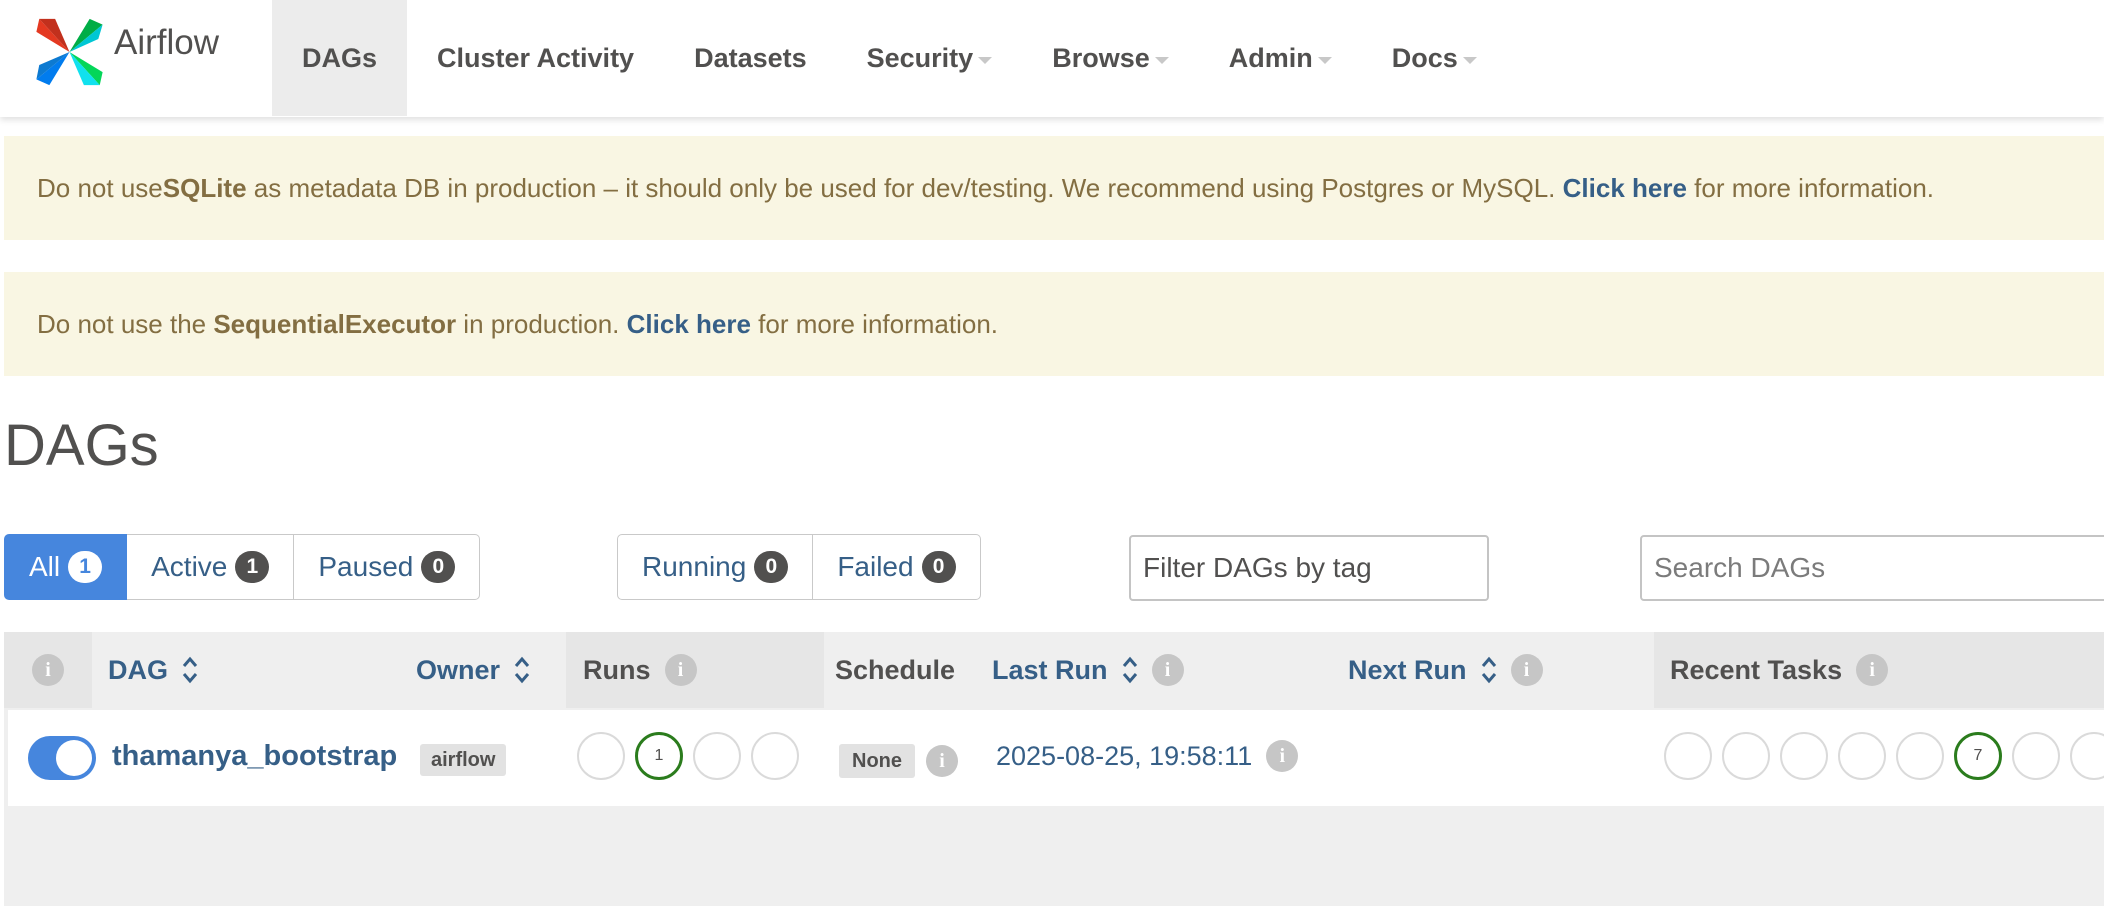 The width and height of the screenshot is (2104, 906). What do you see at coordinates (1088, 670) in the screenshot?
I see `th-last-run: Last Run i` at bounding box center [1088, 670].